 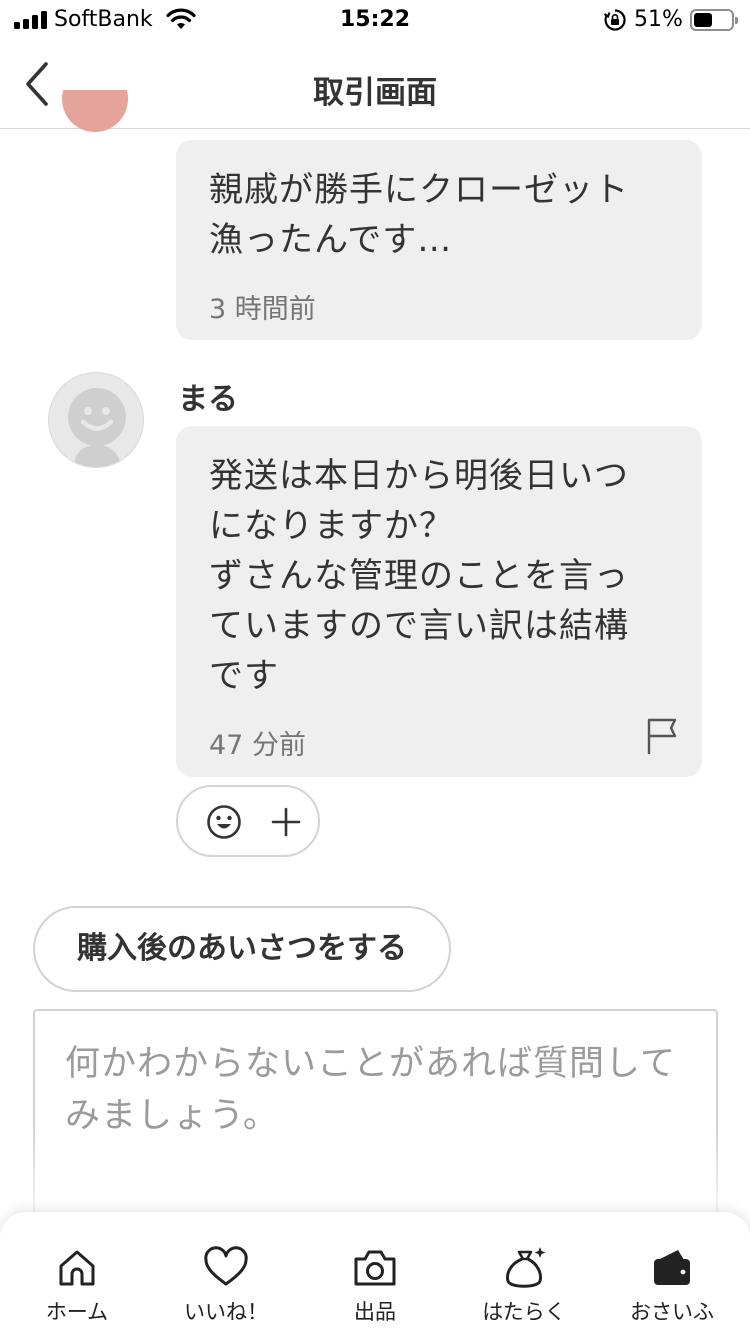 What do you see at coordinates (375, 1268) in the screenshot?
I see `camera-icon` at bounding box center [375, 1268].